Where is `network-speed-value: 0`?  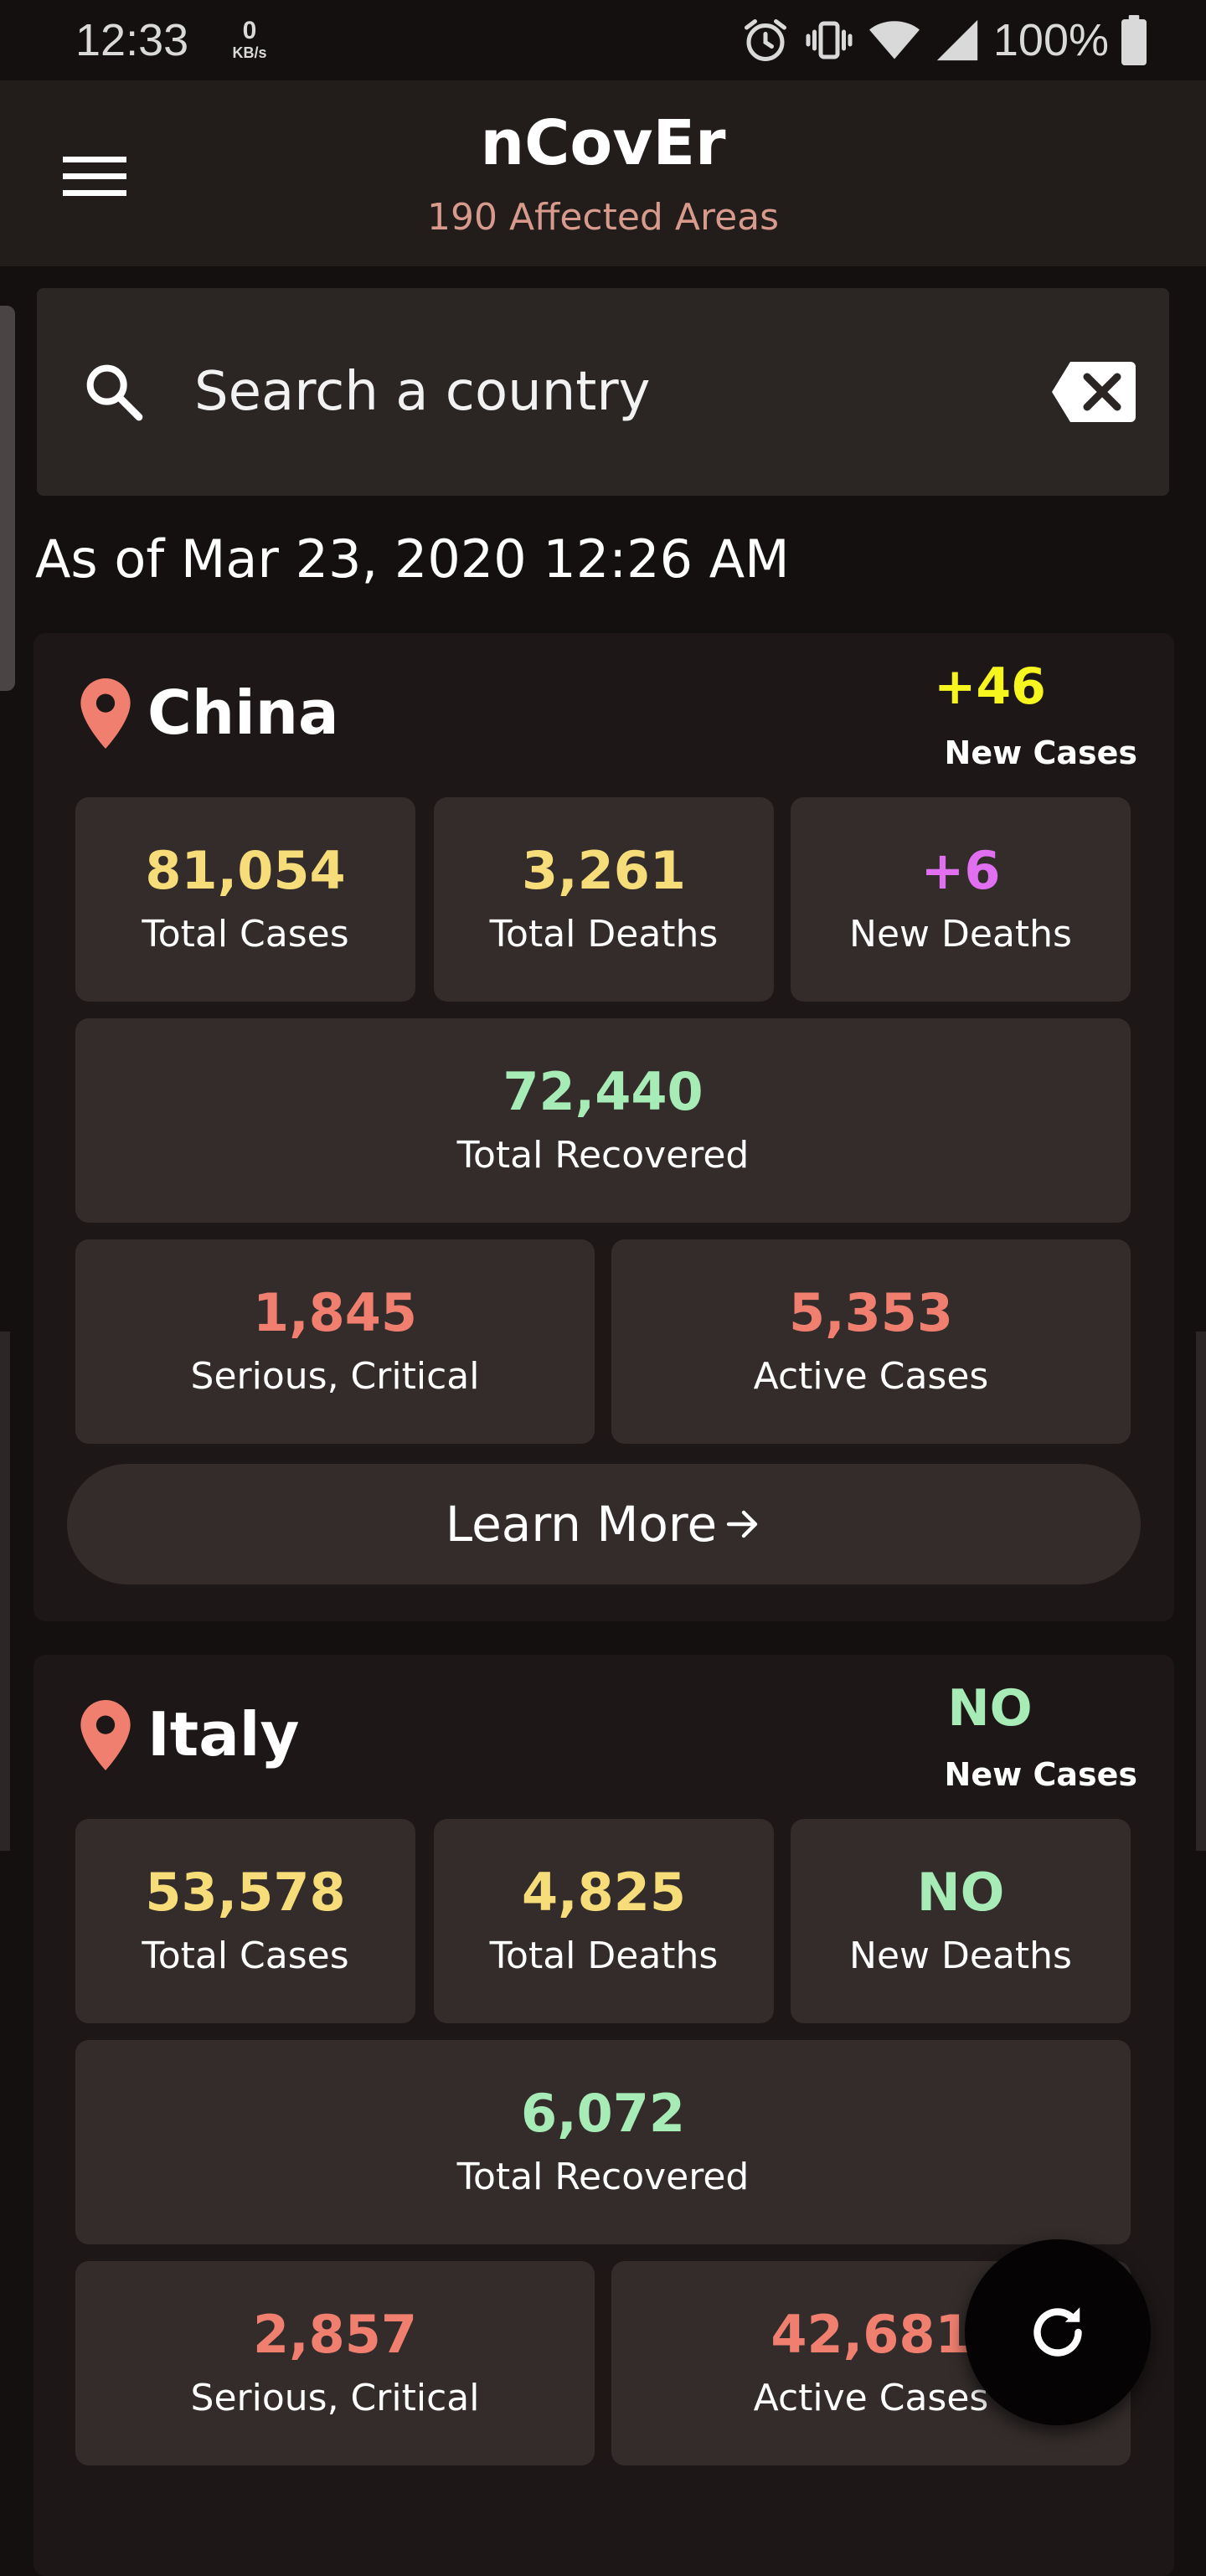 network-speed-value: 0 is located at coordinates (249, 30).